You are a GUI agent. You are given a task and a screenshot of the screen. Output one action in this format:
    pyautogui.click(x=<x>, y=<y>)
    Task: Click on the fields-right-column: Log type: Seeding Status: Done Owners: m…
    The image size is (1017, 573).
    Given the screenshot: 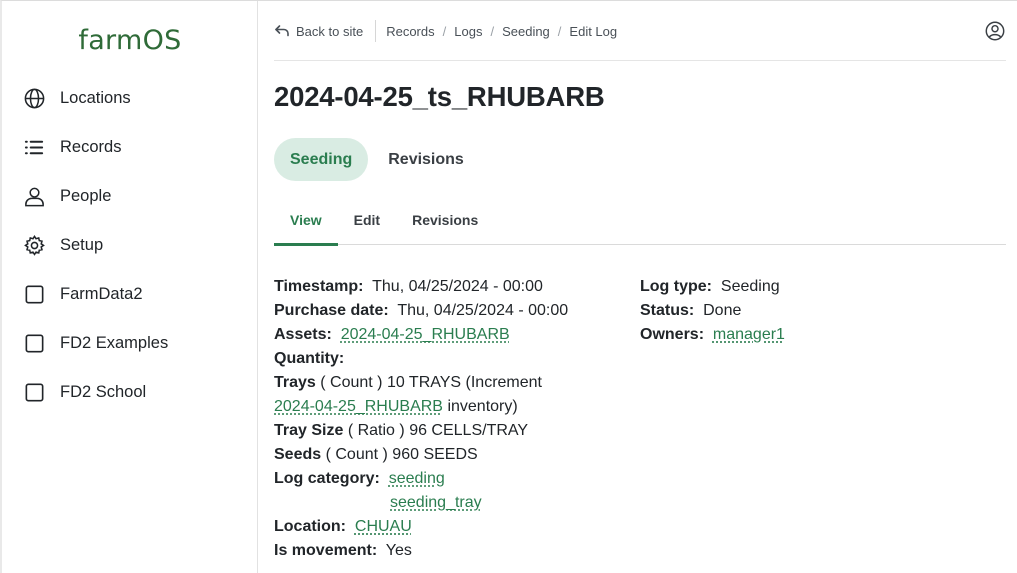 What is the action you would take?
    pyautogui.click(x=820, y=311)
    